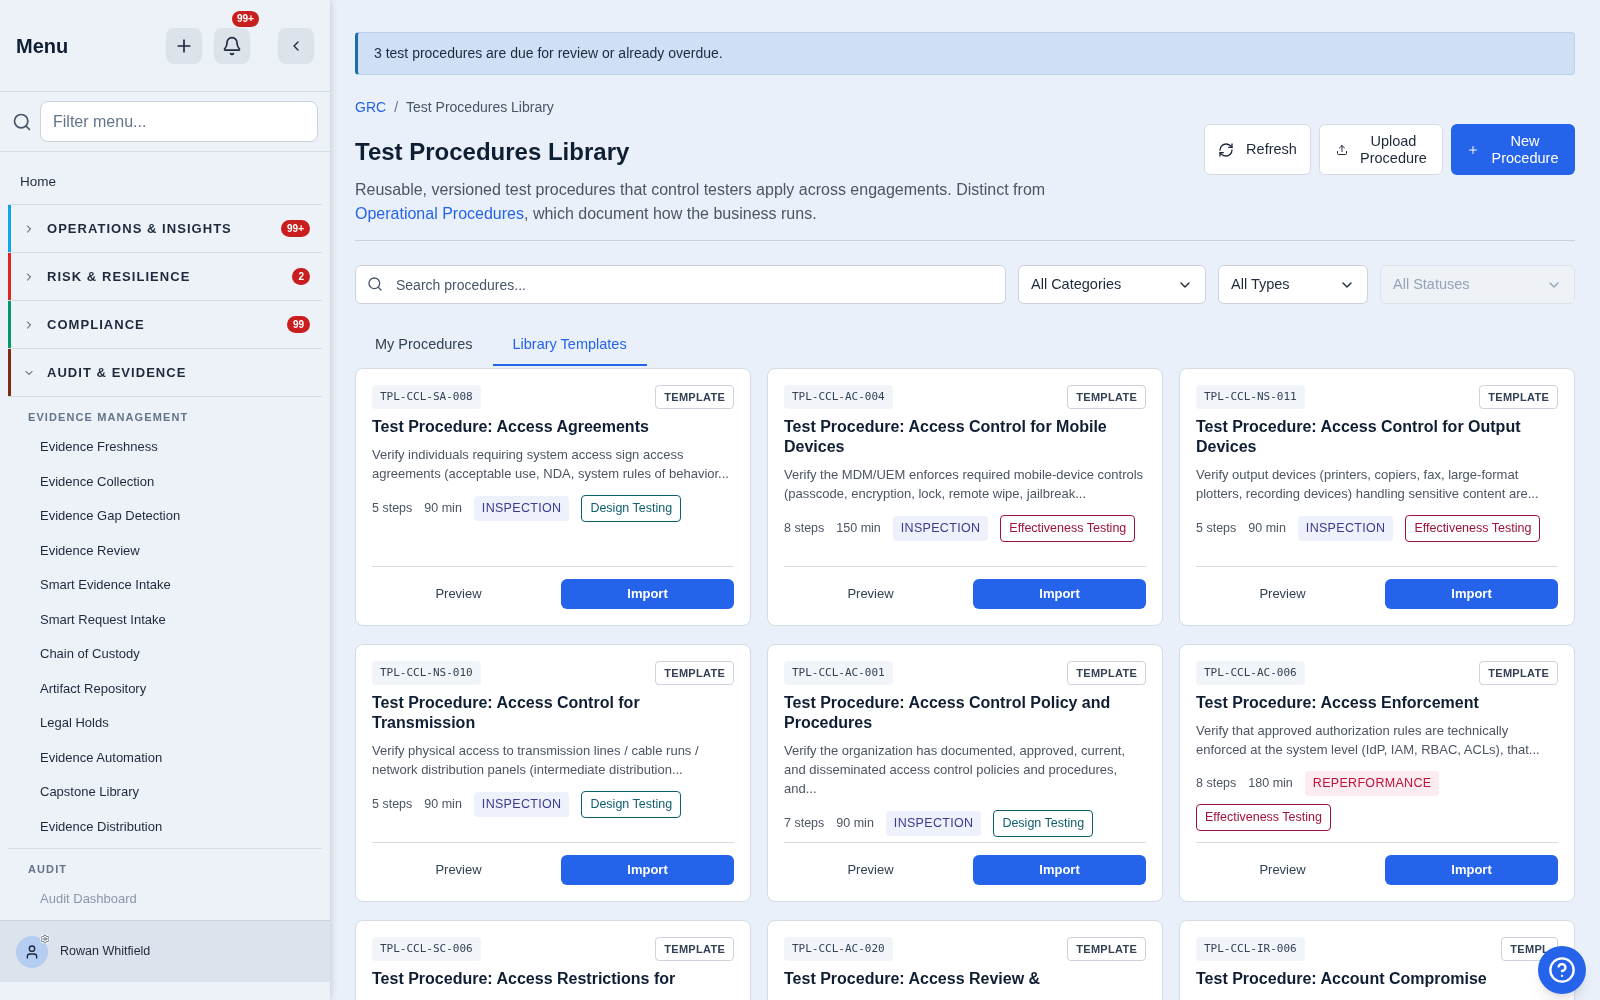 This screenshot has height=1000, width=1600. Describe the element at coordinates (165, 481) in the screenshot. I see `menu-item: Evidence Collection` at that location.